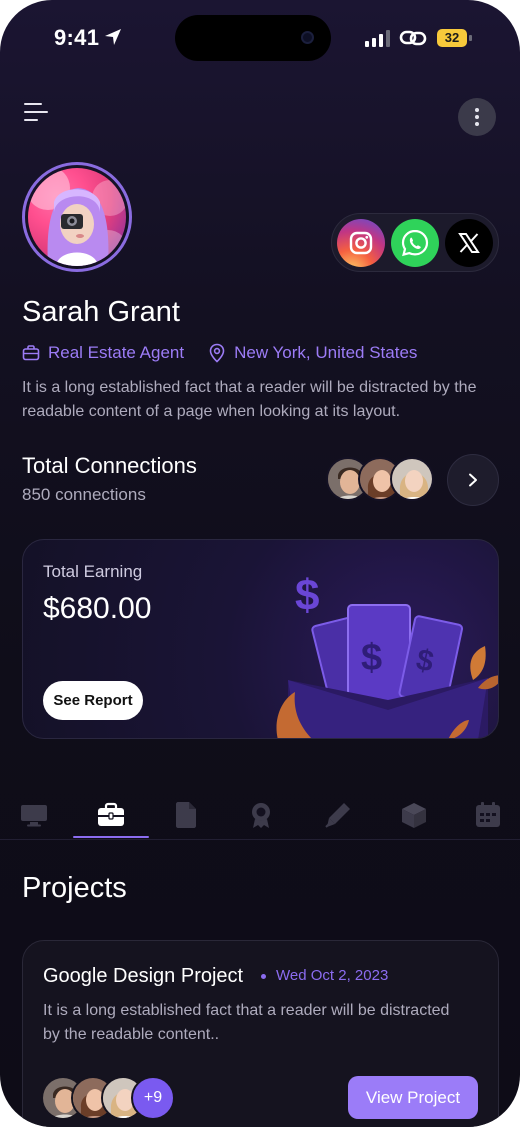  I want to click on box-icon, so click(414, 815).